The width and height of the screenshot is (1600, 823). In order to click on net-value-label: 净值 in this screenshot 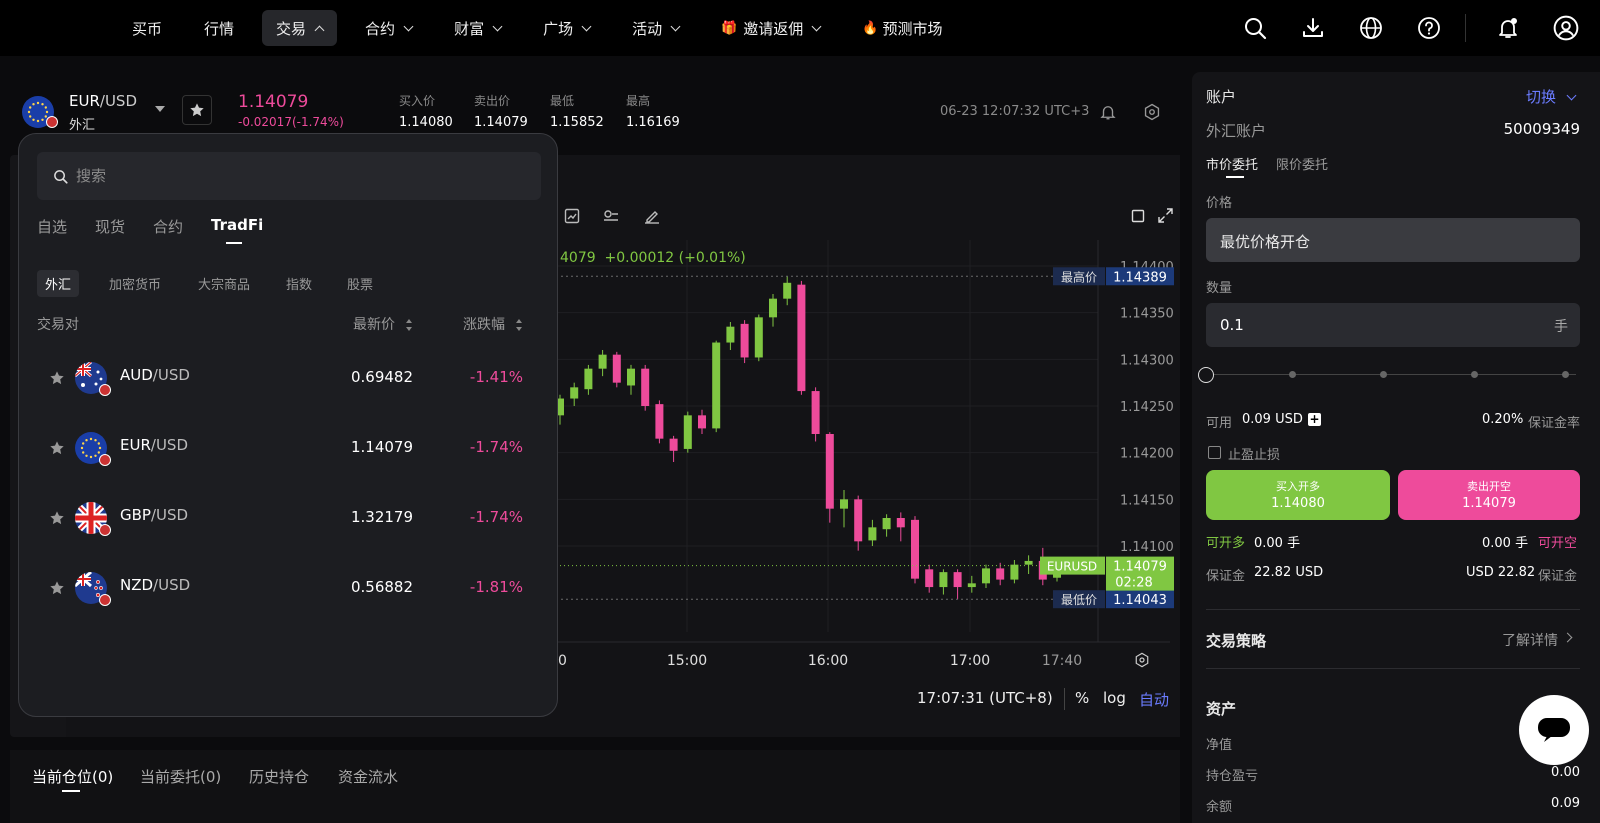, I will do `click(1219, 745)`.